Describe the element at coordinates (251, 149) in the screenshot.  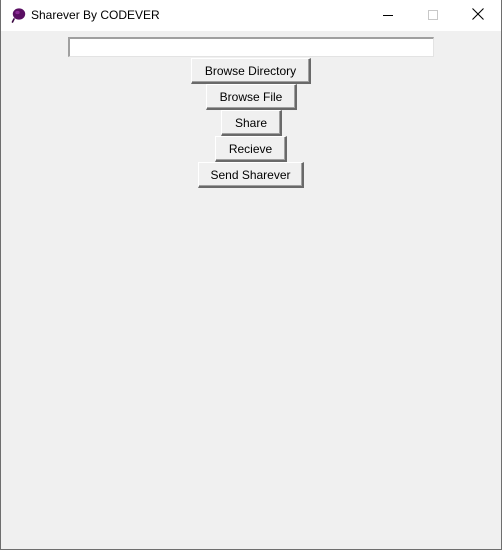
I see `recieve-button: Recieve` at that location.